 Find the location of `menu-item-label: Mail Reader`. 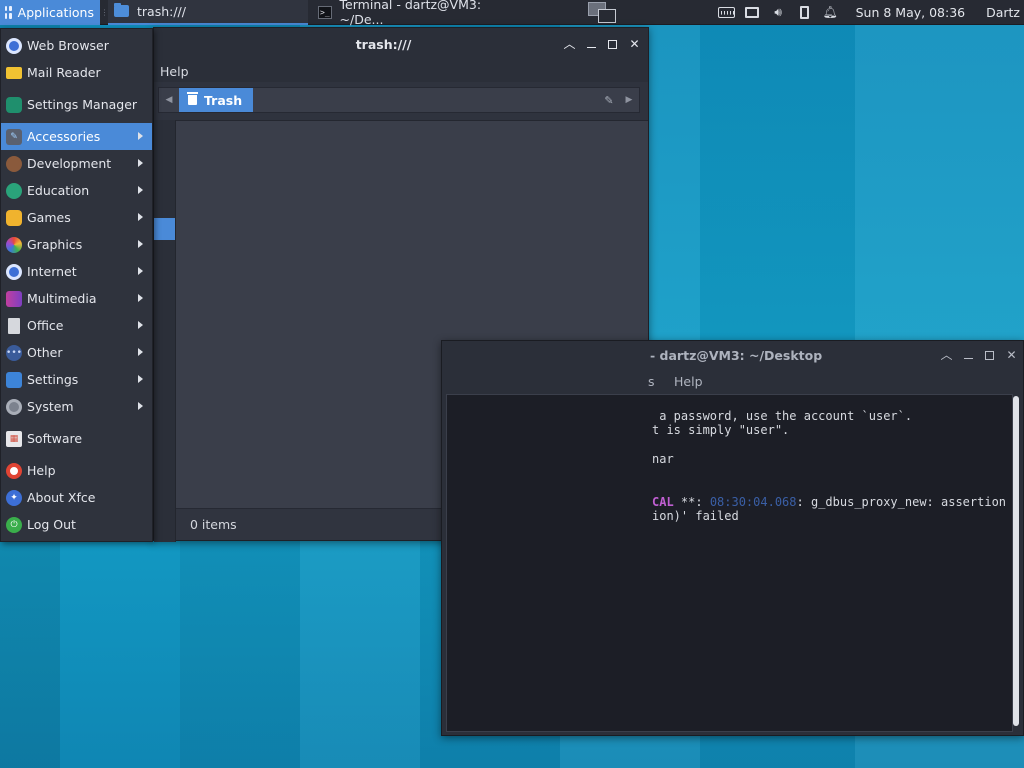

menu-item-label: Mail Reader is located at coordinates (64, 72).